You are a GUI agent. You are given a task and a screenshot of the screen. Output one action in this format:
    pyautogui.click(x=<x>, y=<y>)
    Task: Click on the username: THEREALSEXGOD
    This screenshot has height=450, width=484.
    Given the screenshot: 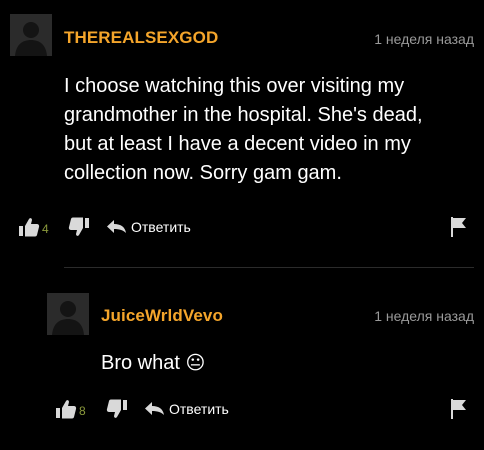 What is the action you would take?
    pyautogui.click(x=141, y=38)
    